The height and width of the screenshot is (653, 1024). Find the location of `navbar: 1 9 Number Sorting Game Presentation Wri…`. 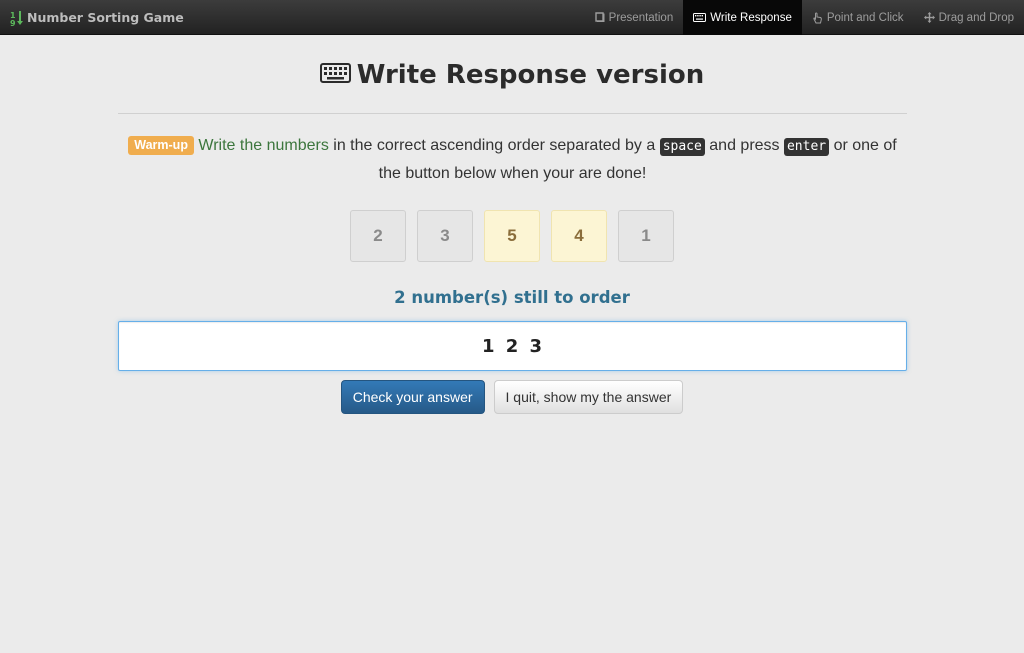

navbar: 1 9 Number Sorting Game Presentation Wri… is located at coordinates (512, 17).